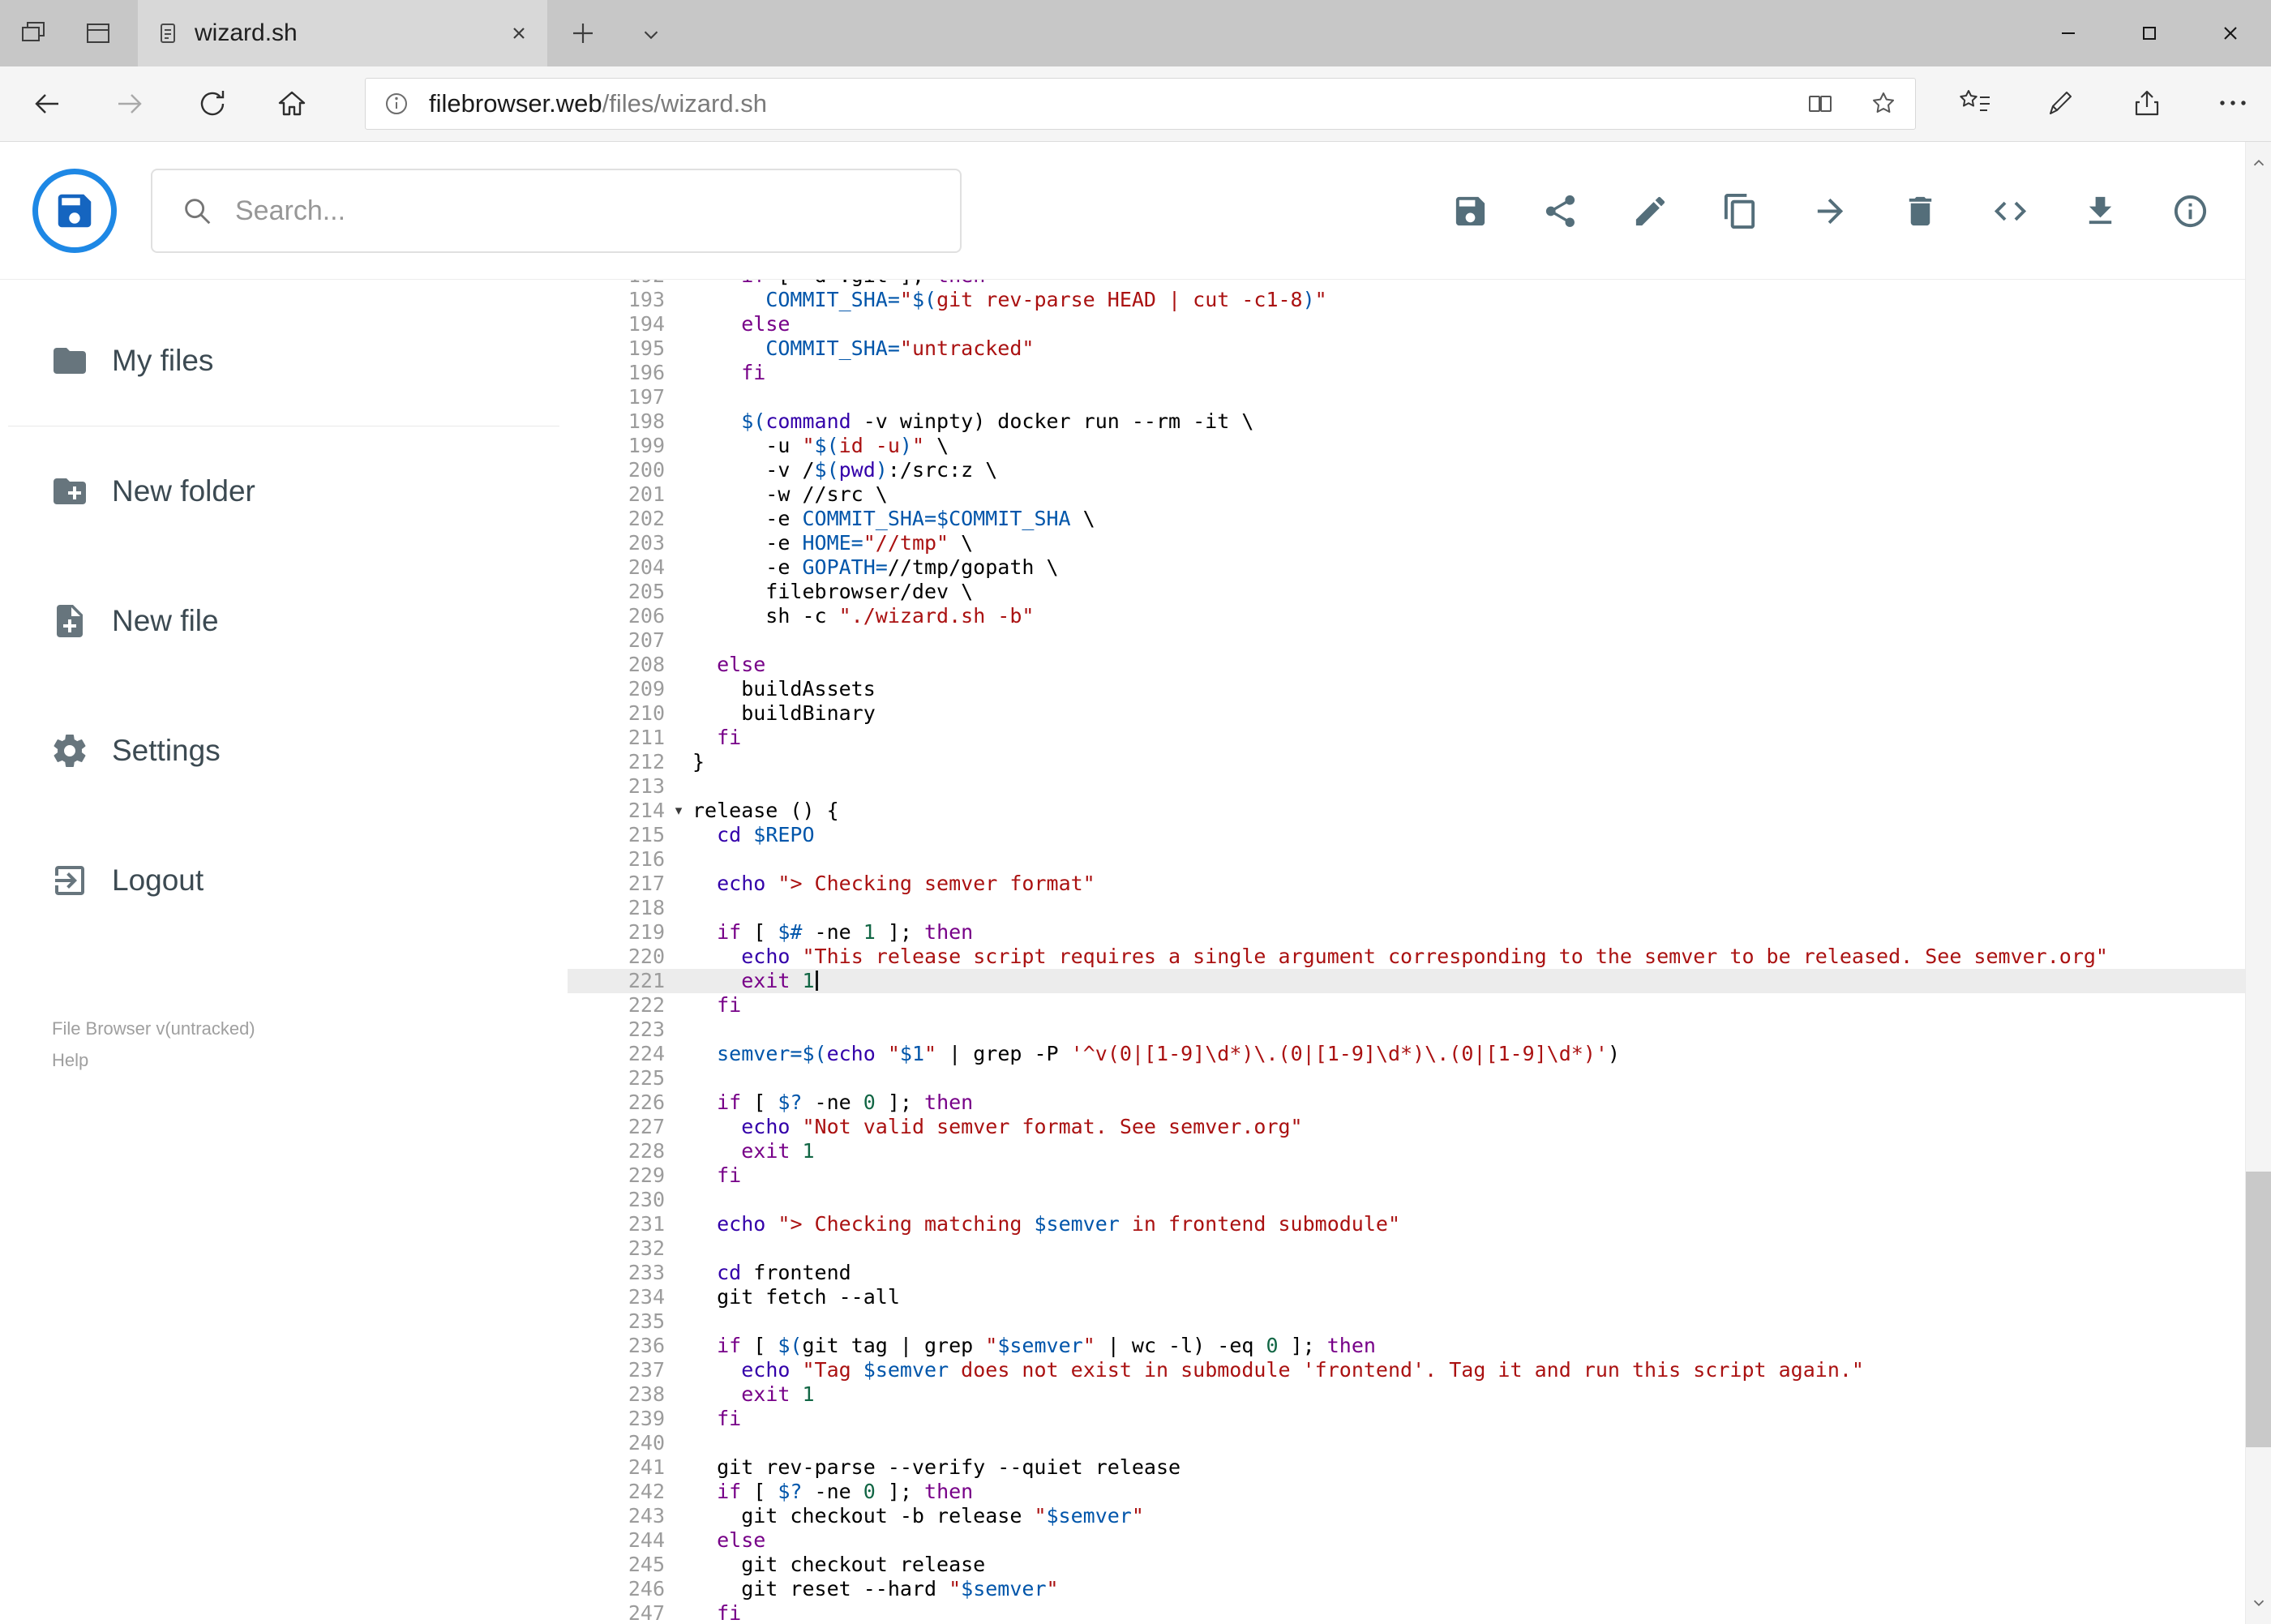 Image resolution: width=2271 pixels, height=1624 pixels. What do you see at coordinates (284, 361) in the screenshot?
I see `sidebar-item-my-files: My files` at bounding box center [284, 361].